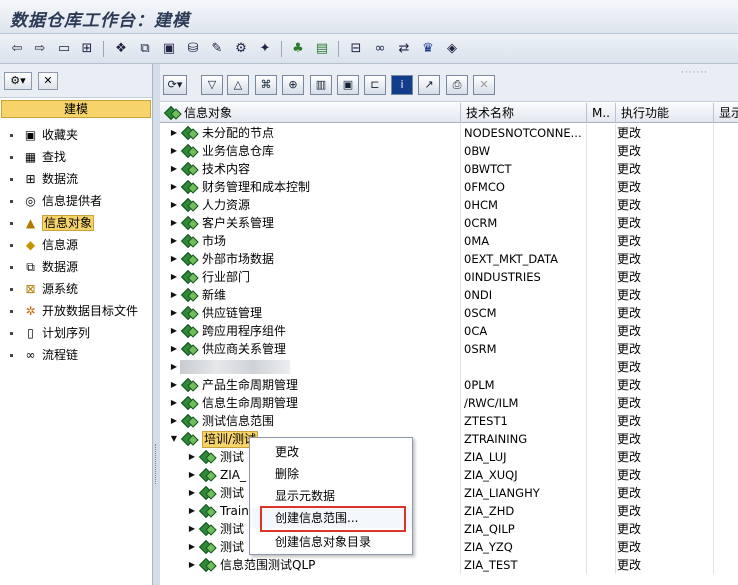 The image size is (738, 585). I want to click on arrow-right-icon: ⇨, so click(40, 49).